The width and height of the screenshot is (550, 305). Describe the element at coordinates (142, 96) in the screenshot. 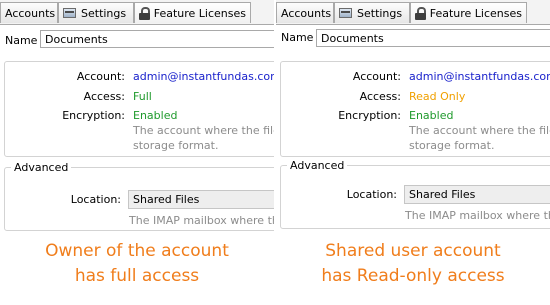

I see `access-value: Full` at that location.